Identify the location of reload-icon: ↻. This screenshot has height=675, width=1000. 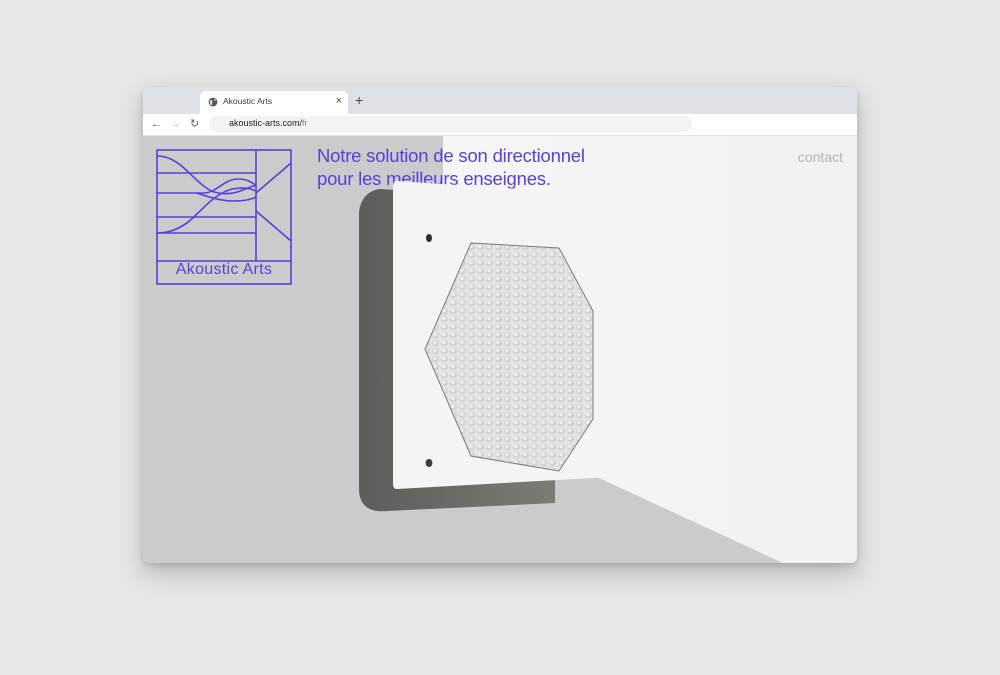
(194, 124).